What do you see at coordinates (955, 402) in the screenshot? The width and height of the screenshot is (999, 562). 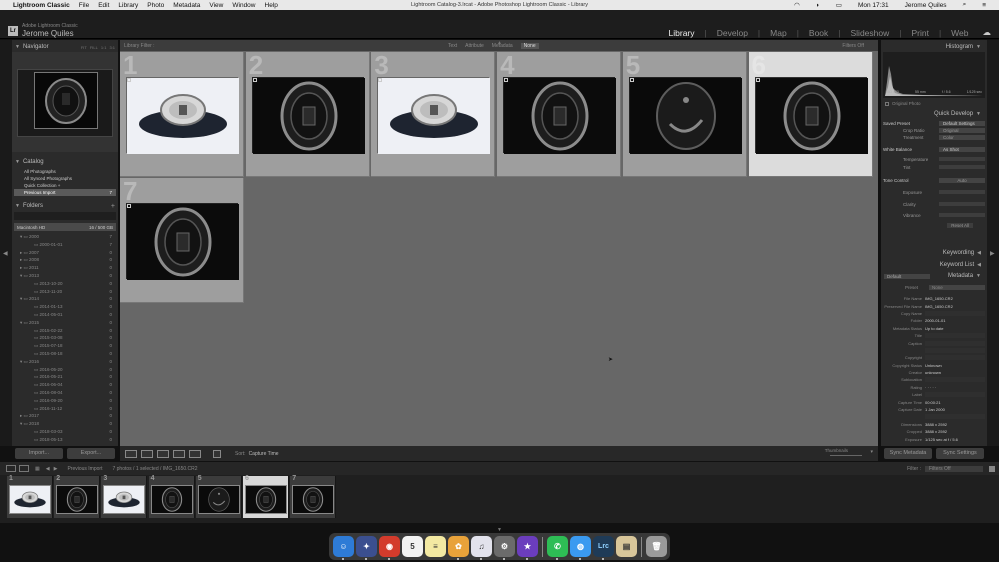 I see `metadata-value: 00:00:21` at bounding box center [955, 402].